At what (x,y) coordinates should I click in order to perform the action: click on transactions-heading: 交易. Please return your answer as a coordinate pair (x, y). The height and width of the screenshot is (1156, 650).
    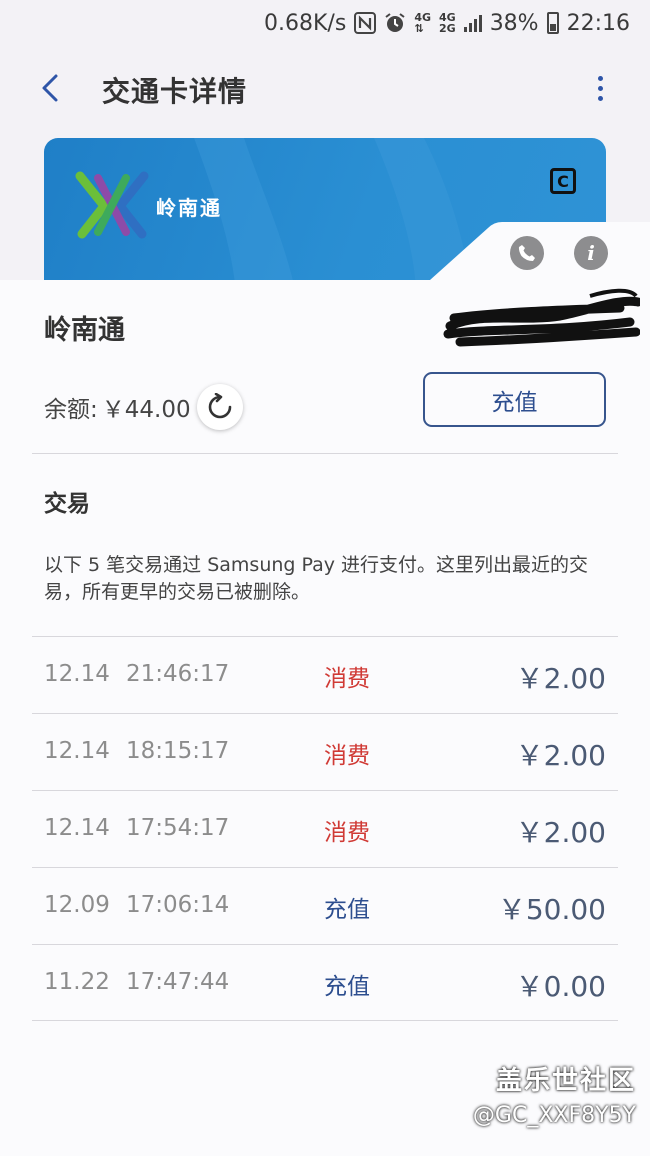
    Looking at the image, I should click on (67, 504).